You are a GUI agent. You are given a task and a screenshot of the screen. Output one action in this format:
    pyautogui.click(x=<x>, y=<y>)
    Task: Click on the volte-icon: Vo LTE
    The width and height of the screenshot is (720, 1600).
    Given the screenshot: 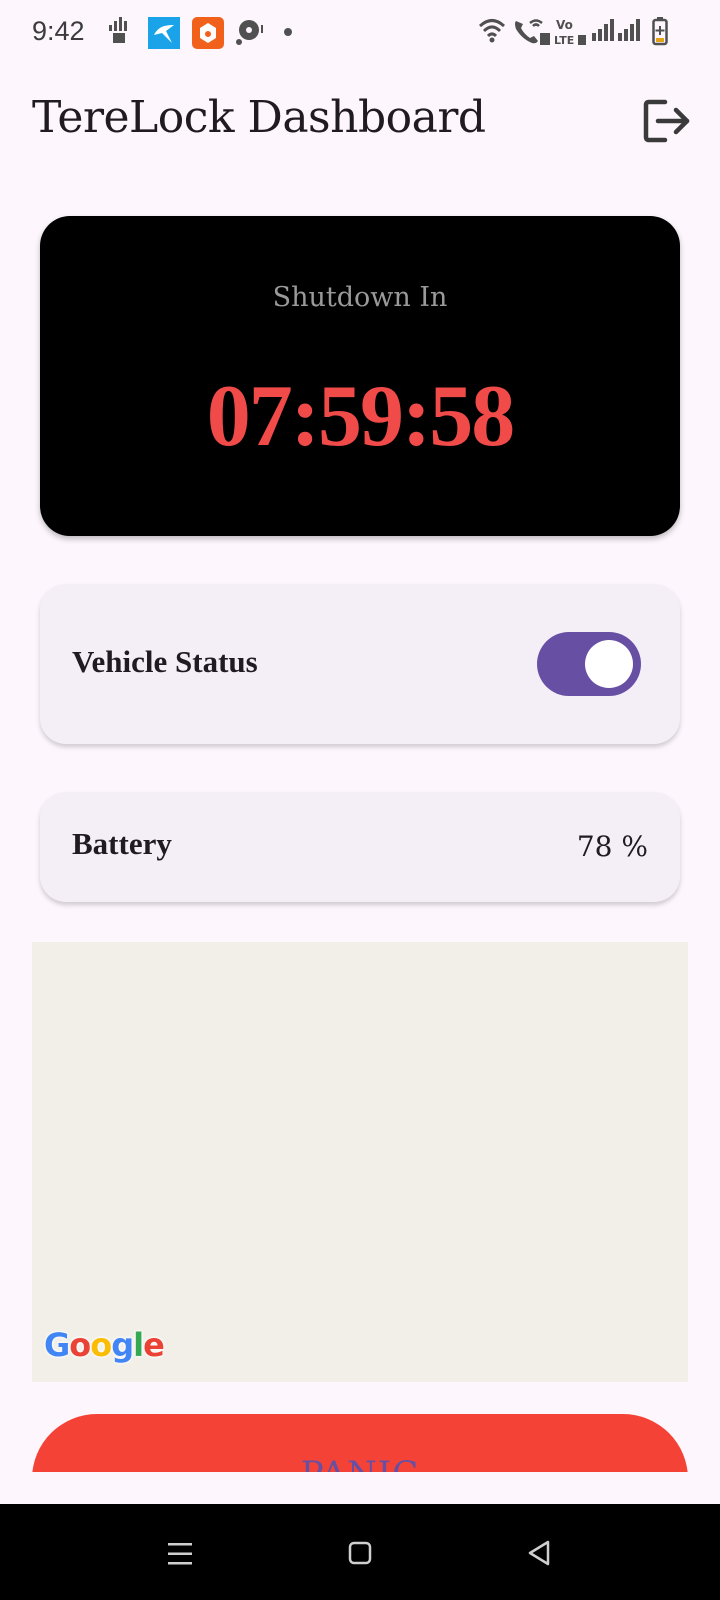 What is the action you would take?
    pyautogui.click(x=570, y=32)
    